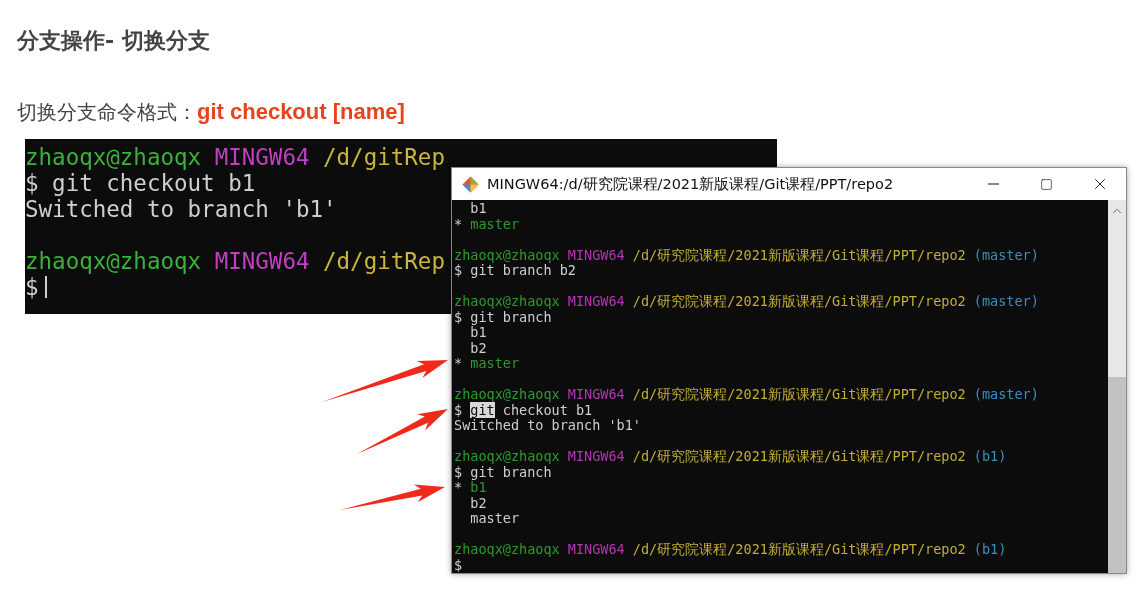 Image resolution: width=1141 pixels, height=606 pixels. I want to click on format-label: 切换分支命令格式：, so click(107, 112).